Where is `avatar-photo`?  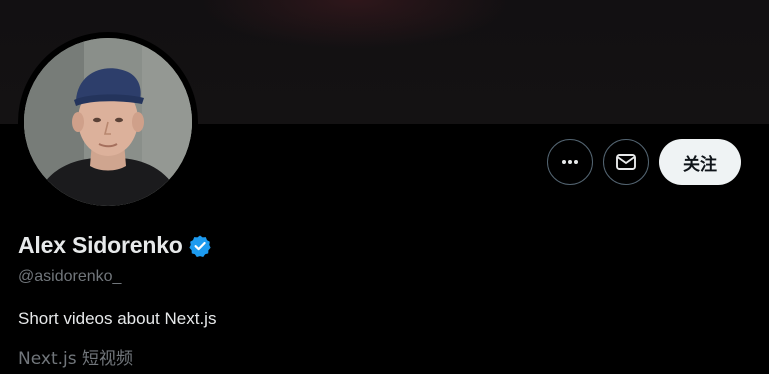 avatar-photo is located at coordinates (108, 122).